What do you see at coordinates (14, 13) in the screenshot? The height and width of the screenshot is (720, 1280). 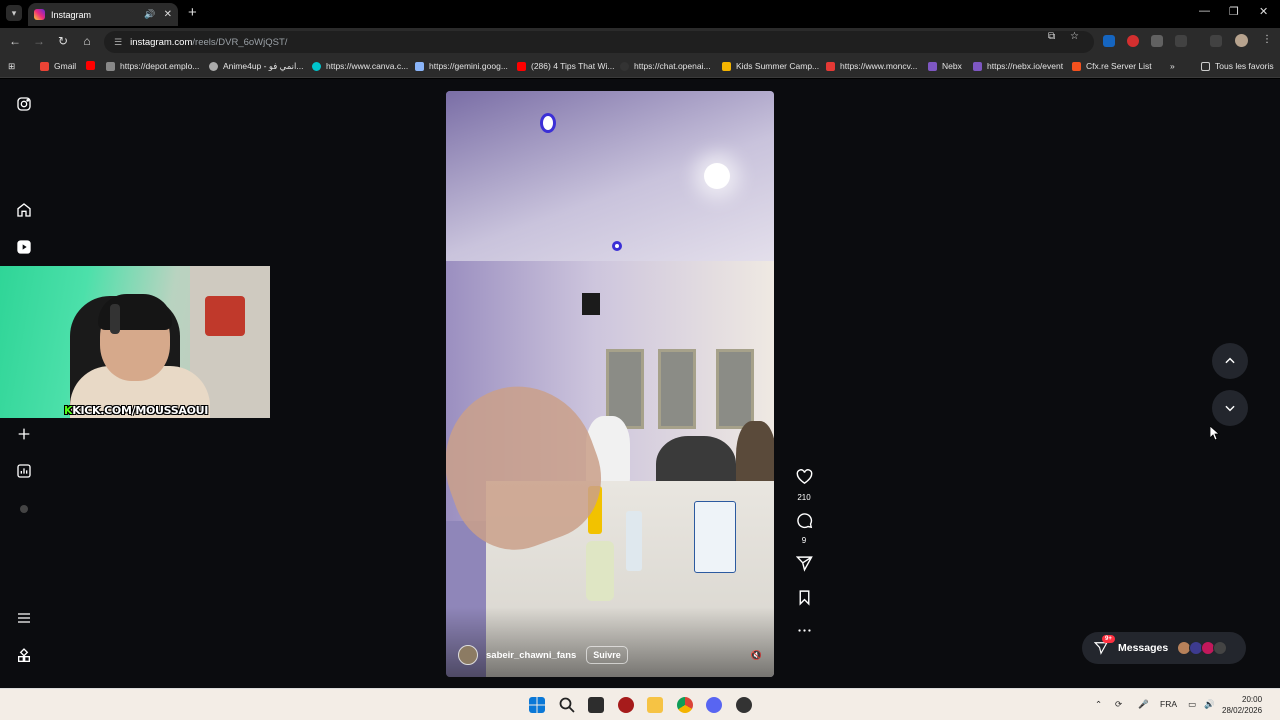 I see `tab-list-button: ▾` at bounding box center [14, 13].